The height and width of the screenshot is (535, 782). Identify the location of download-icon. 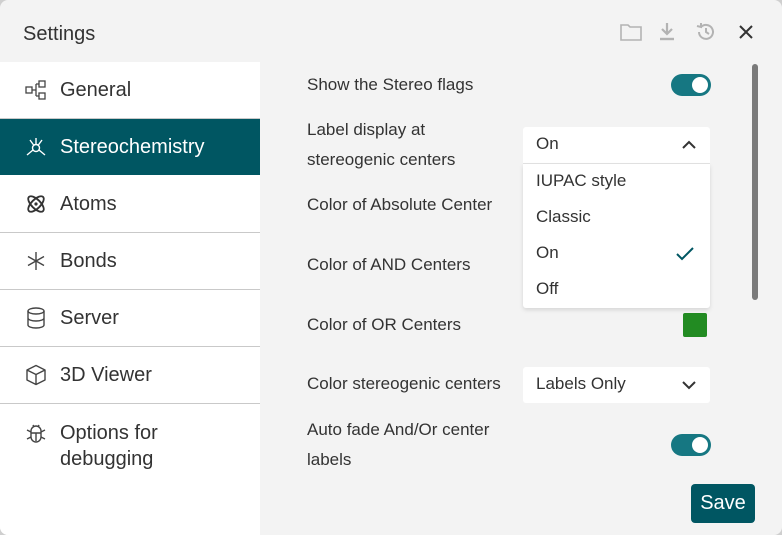
(667, 32).